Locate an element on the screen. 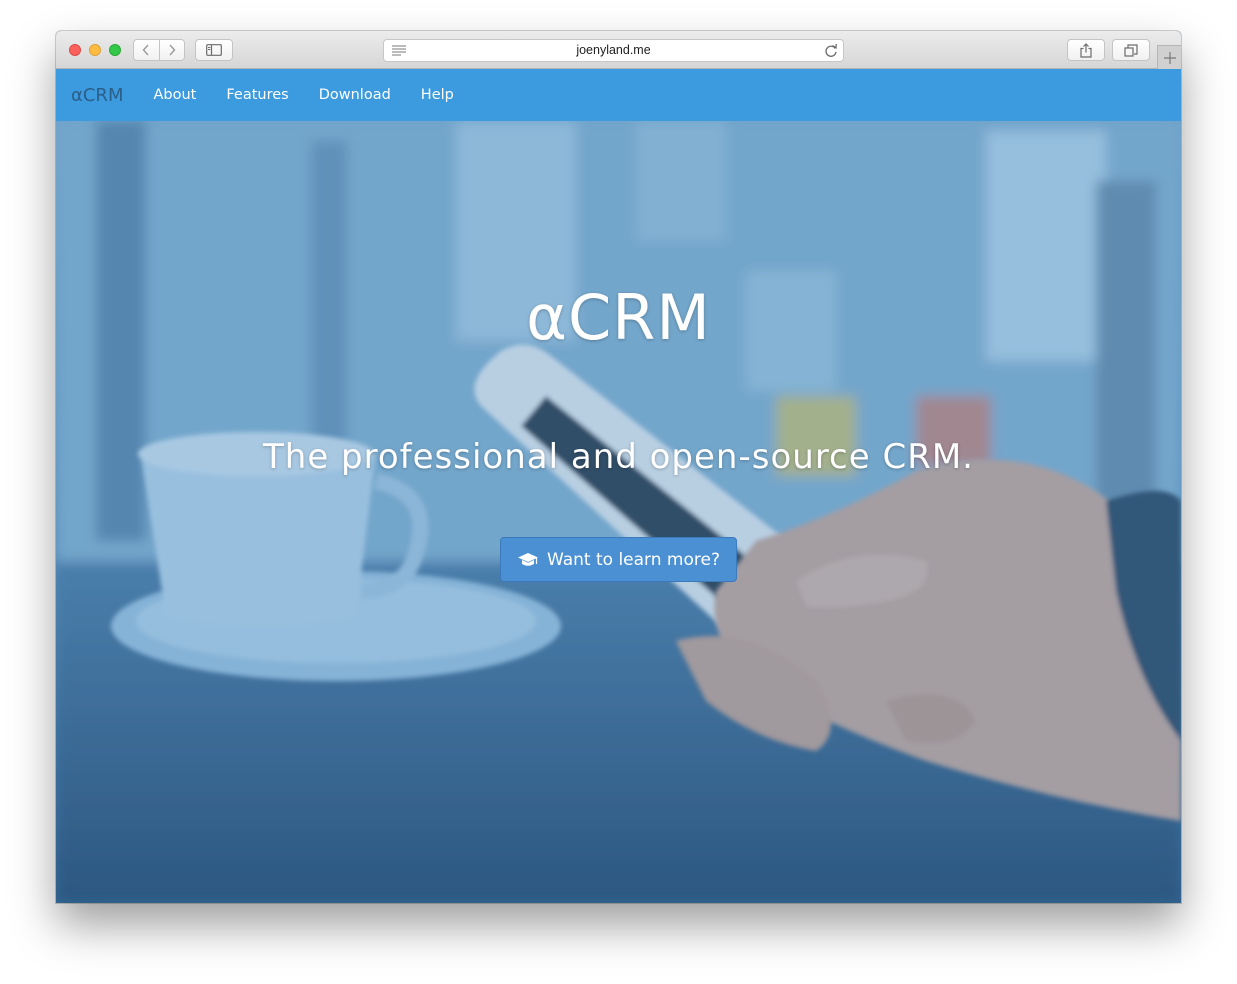 The height and width of the screenshot is (984, 1237). share-button is located at coordinates (1086, 50).